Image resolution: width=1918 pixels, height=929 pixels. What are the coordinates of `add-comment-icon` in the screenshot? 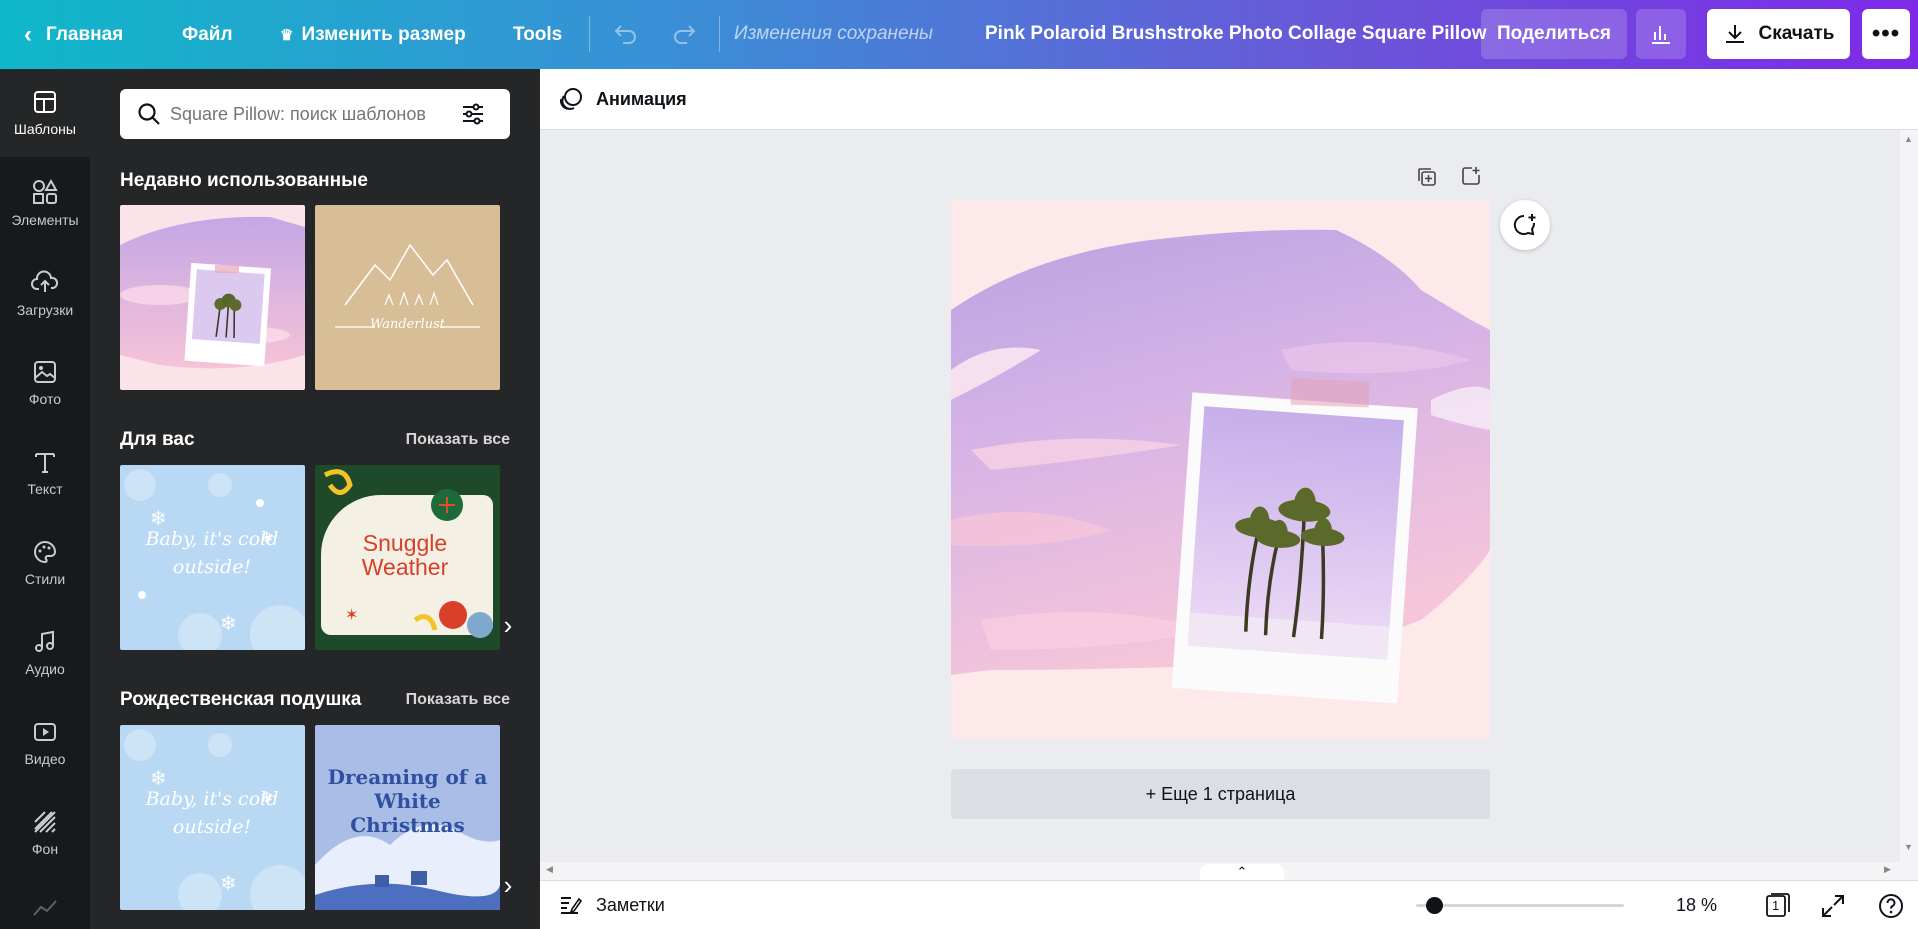 It's located at (1524, 225).